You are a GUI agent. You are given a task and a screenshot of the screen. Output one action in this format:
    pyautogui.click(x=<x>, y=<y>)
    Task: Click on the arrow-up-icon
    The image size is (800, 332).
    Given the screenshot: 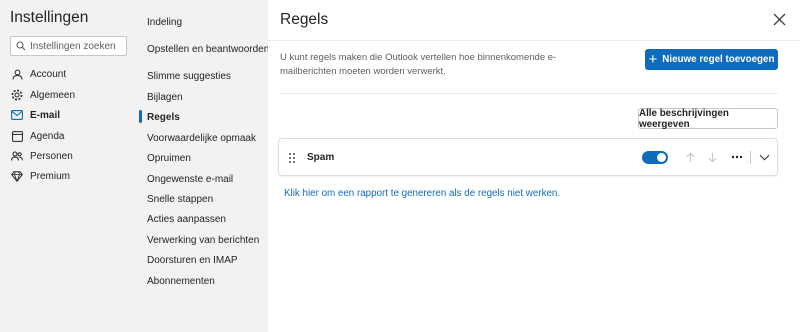 What is the action you would take?
    pyautogui.click(x=690, y=157)
    